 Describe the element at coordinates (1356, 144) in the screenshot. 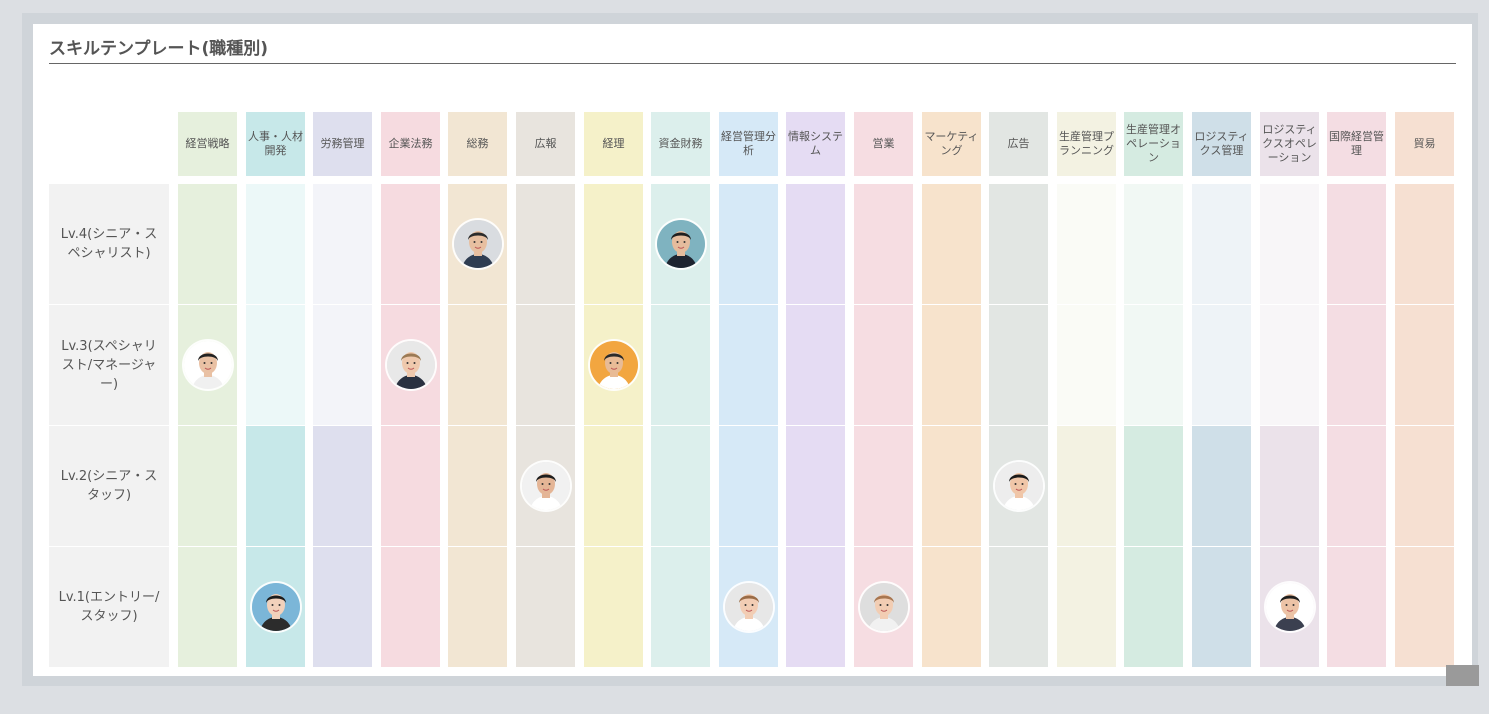

I see `column-header: 国際経営管理` at that location.